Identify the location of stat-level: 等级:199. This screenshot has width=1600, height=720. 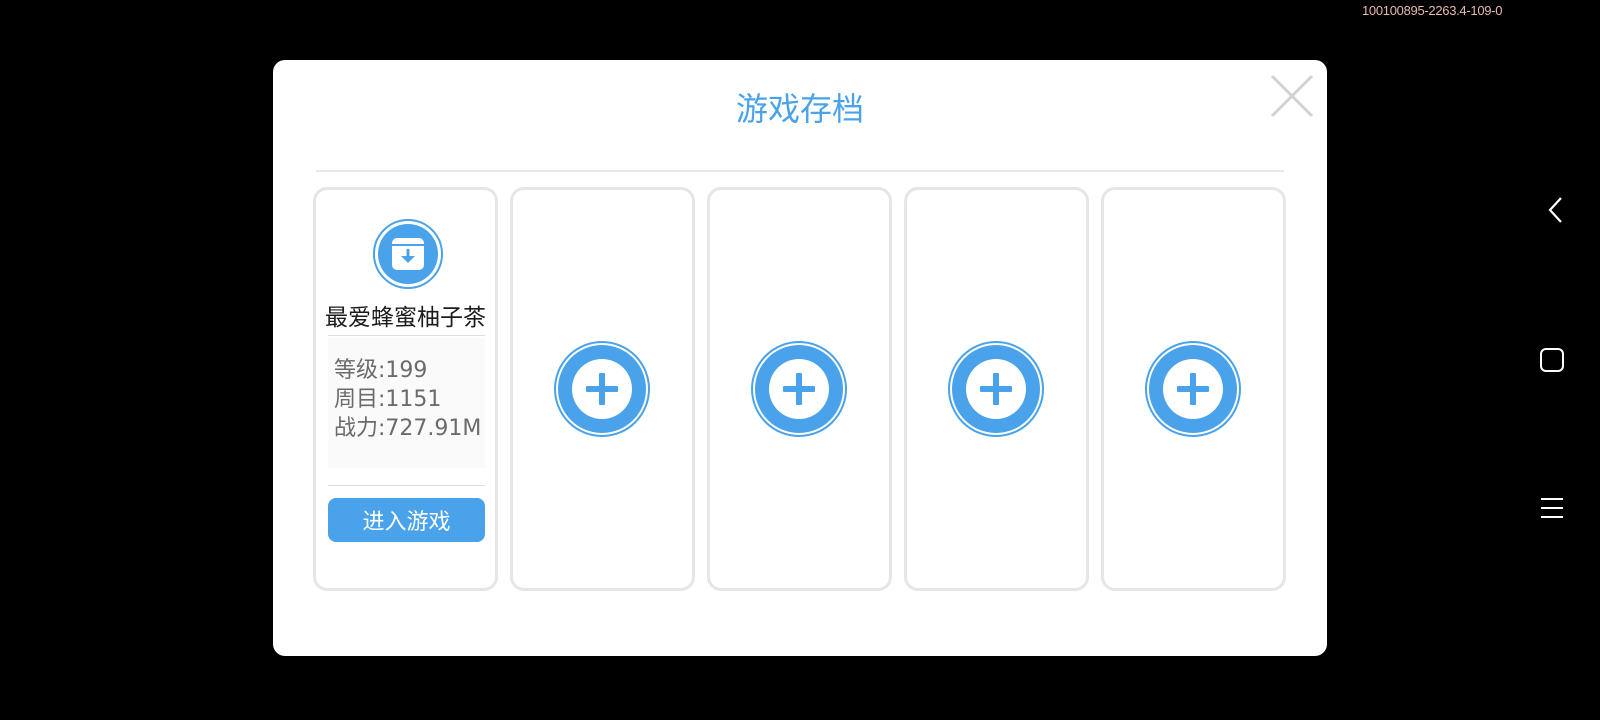
(381, 370).